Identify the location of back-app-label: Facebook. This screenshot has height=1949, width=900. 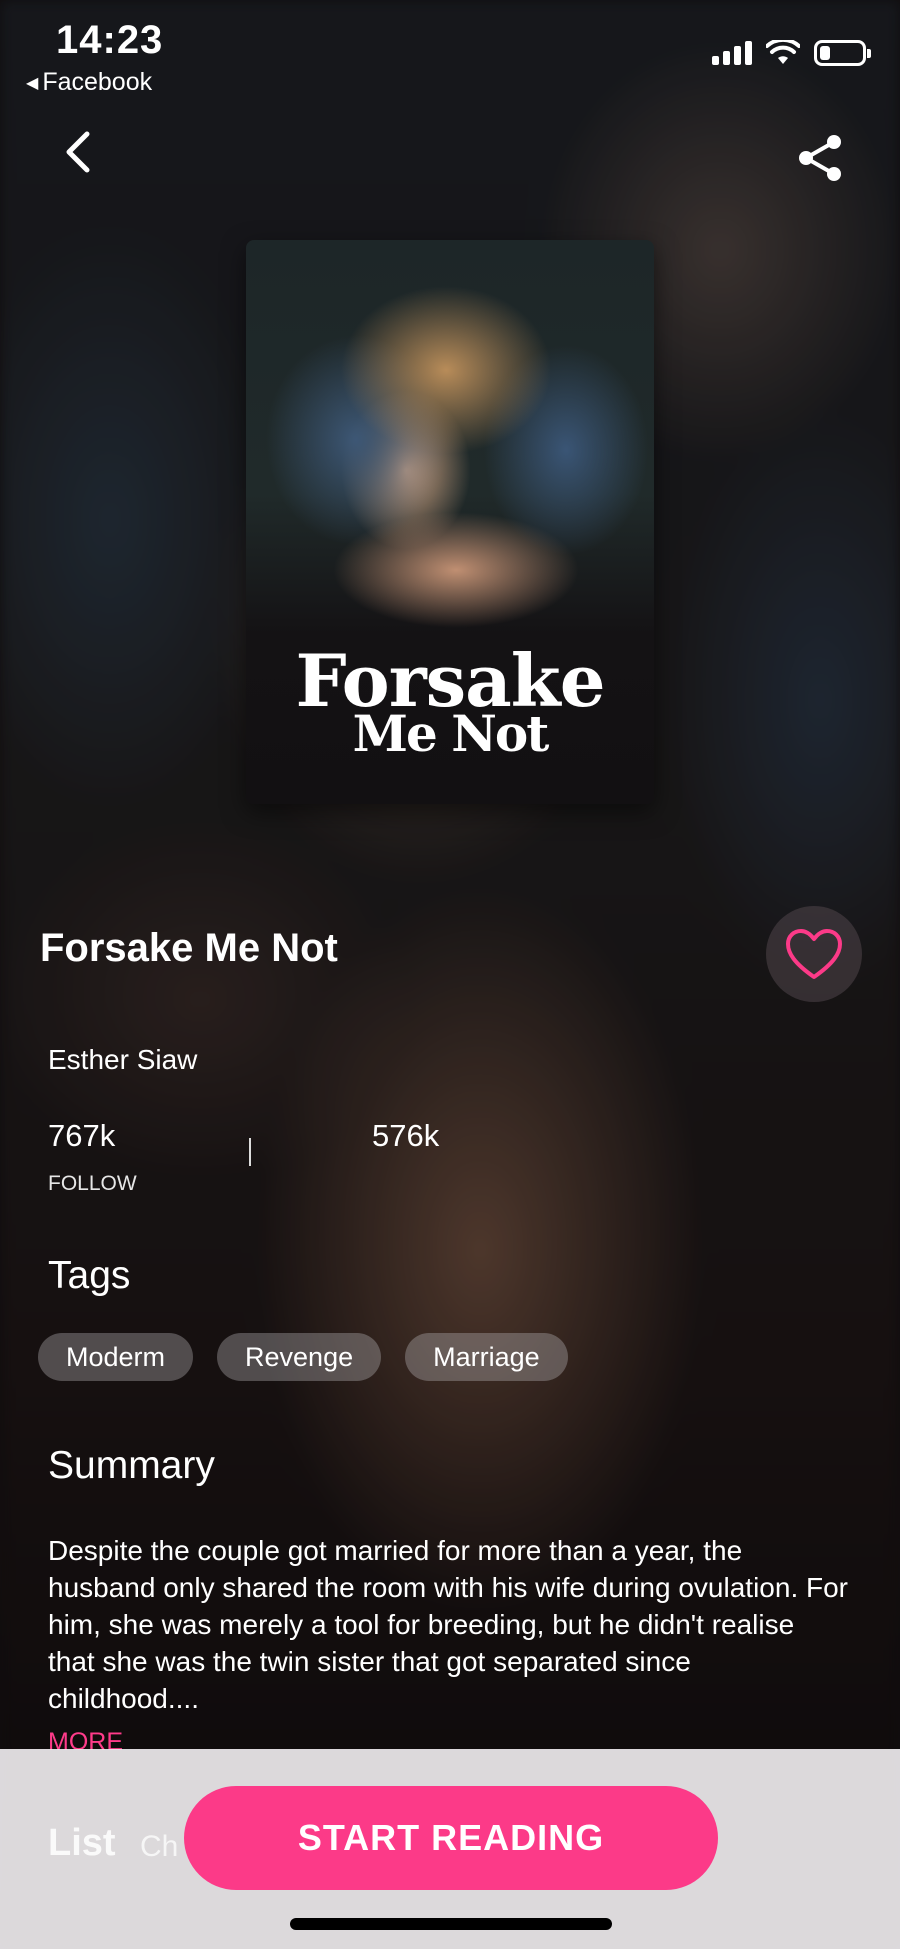
(97, 82).